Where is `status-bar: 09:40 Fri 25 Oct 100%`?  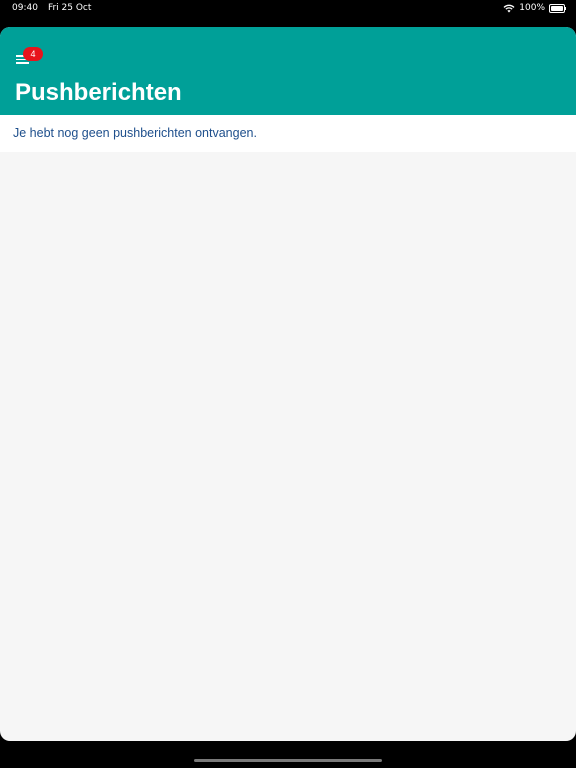 status-bar: 09:40 Fri 25 Oct 100% is located at coordinates (288, 8).